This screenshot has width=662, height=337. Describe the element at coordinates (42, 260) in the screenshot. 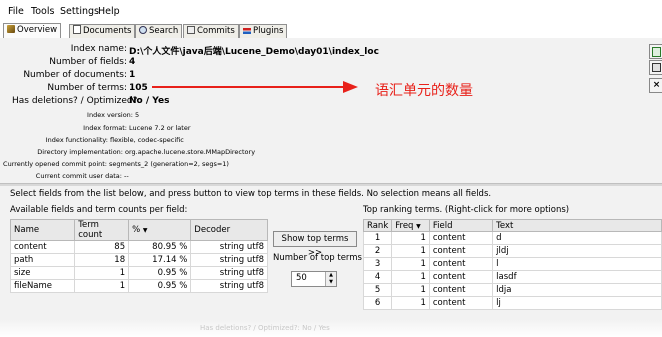

I see `cell-name: path` at that location.